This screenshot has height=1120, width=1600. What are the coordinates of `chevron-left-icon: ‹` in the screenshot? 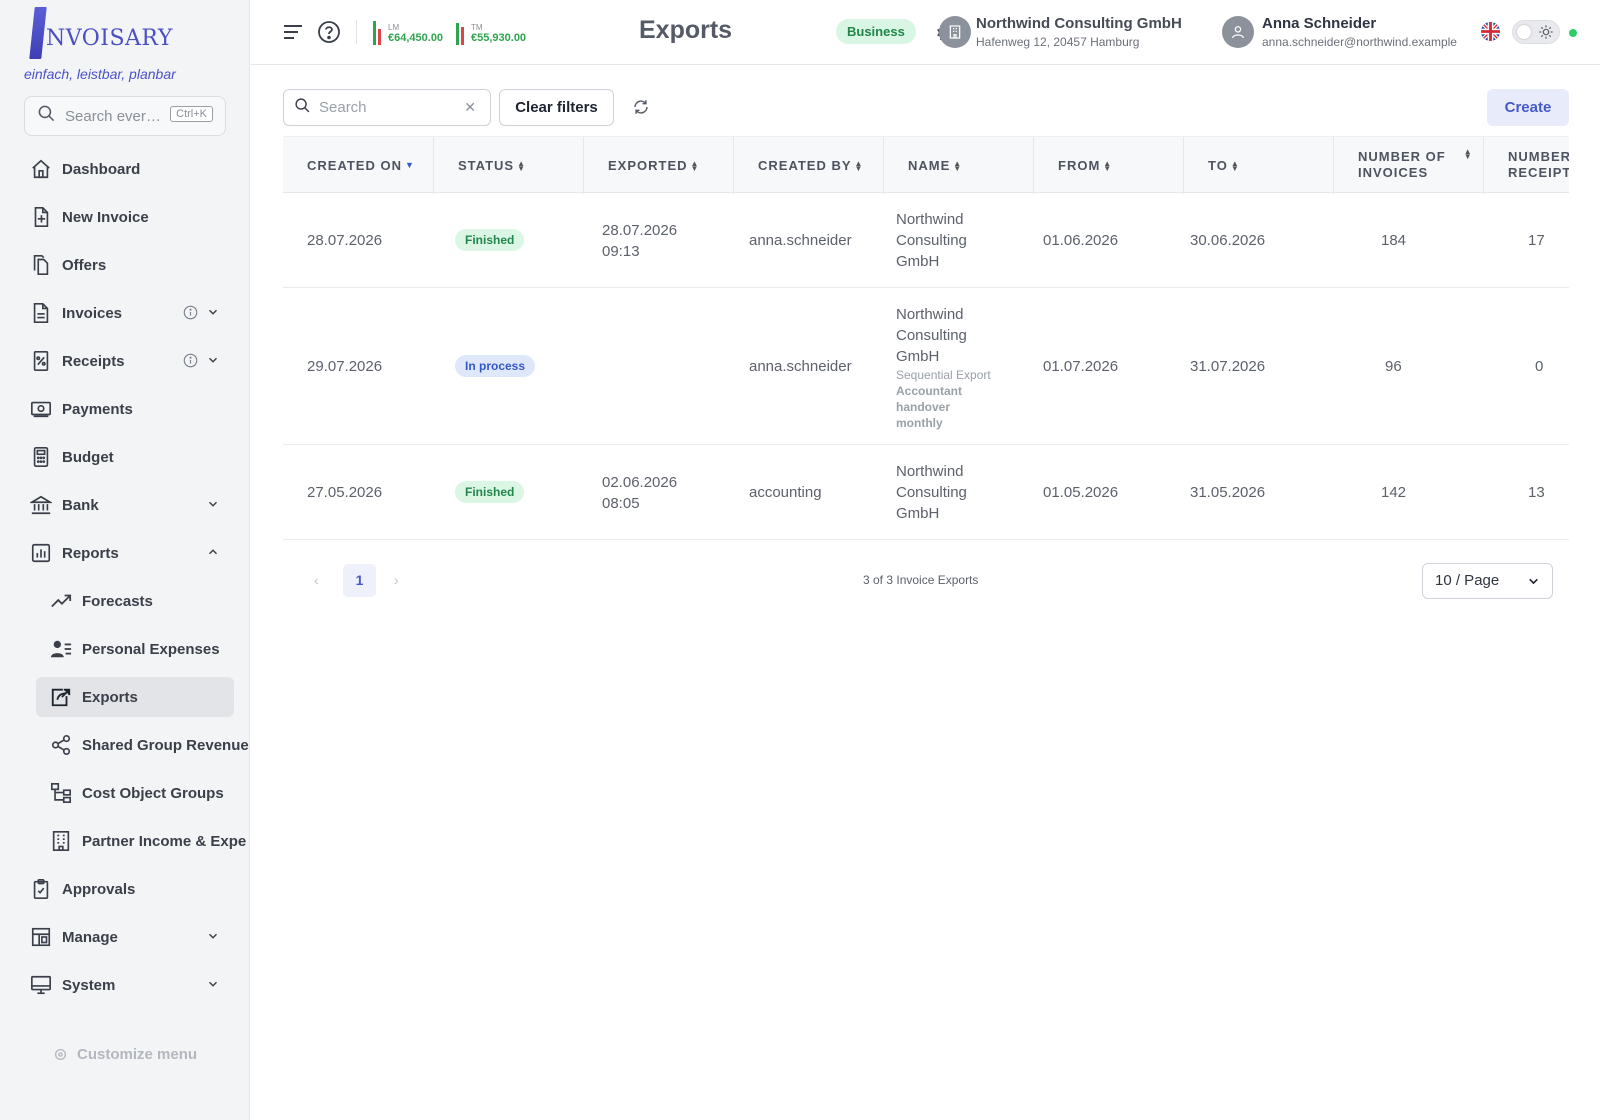 It's located at (316, 580).